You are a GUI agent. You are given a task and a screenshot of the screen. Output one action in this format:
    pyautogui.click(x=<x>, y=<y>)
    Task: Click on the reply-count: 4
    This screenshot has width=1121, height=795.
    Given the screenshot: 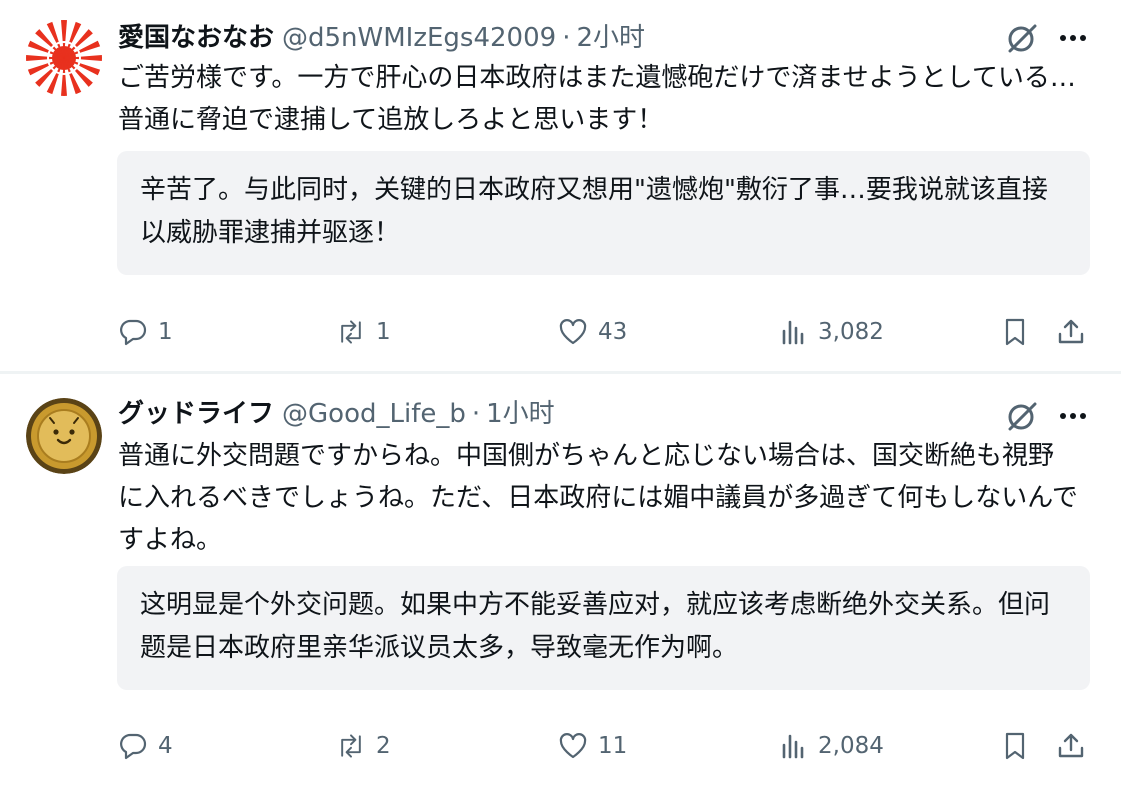 What is the action you would take?
    pyautogui.click(x=165, y=746)
    